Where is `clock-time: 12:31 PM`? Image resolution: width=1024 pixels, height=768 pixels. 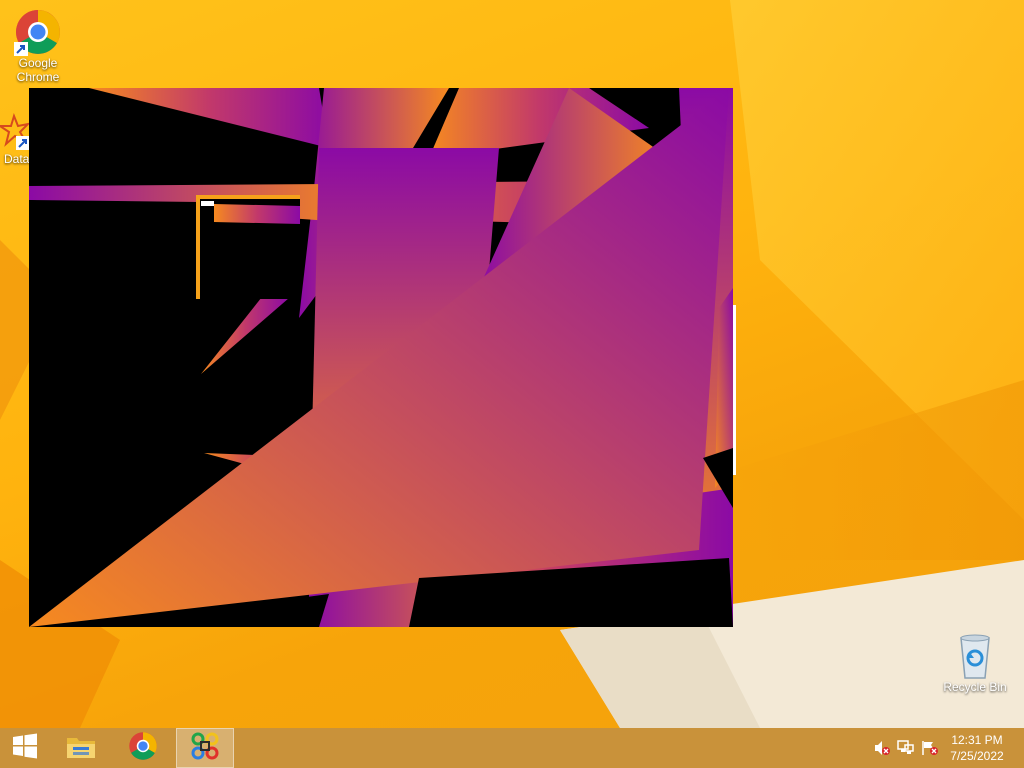 clock-time: 12:31 PM is located at coordinates (977, 740).